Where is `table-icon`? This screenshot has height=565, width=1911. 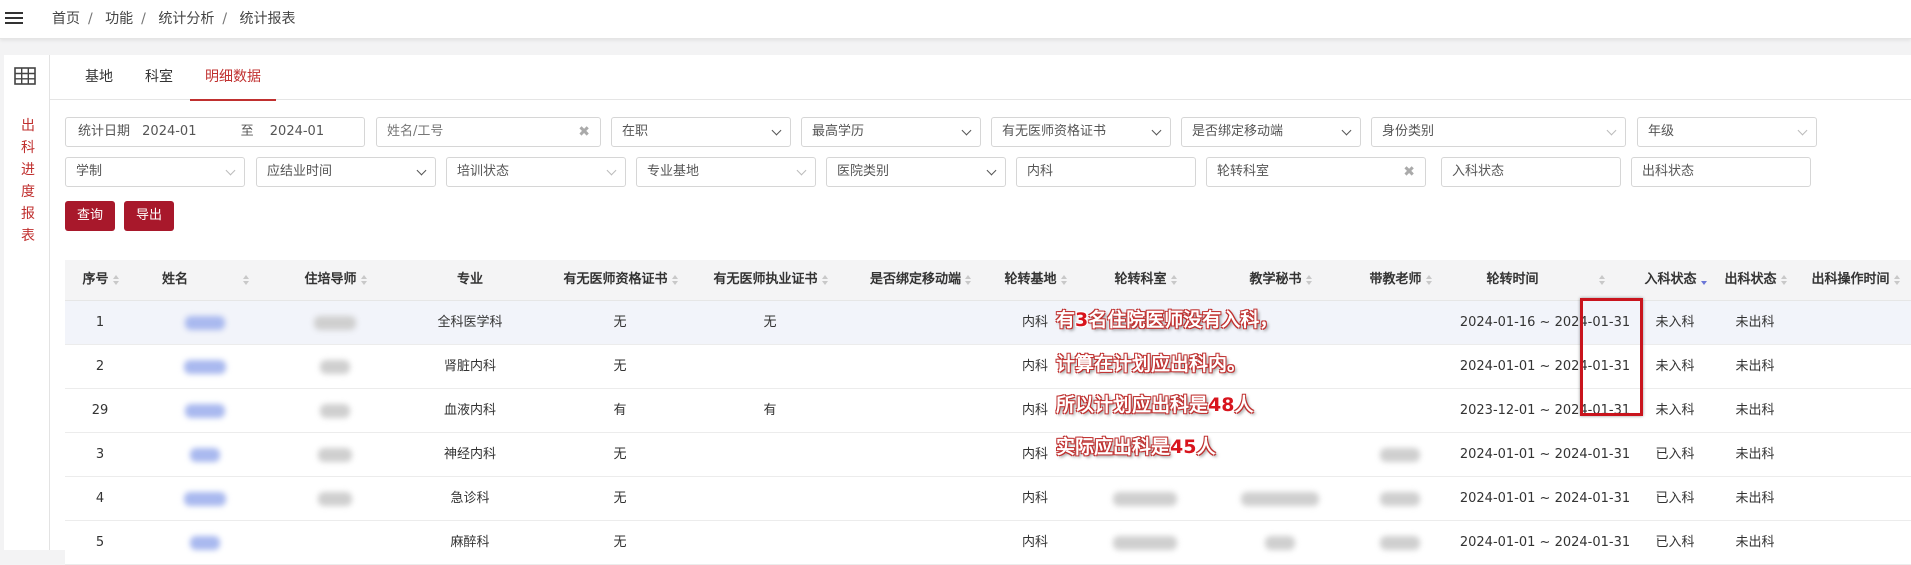
table-icon is located at coordinates (25, 76).